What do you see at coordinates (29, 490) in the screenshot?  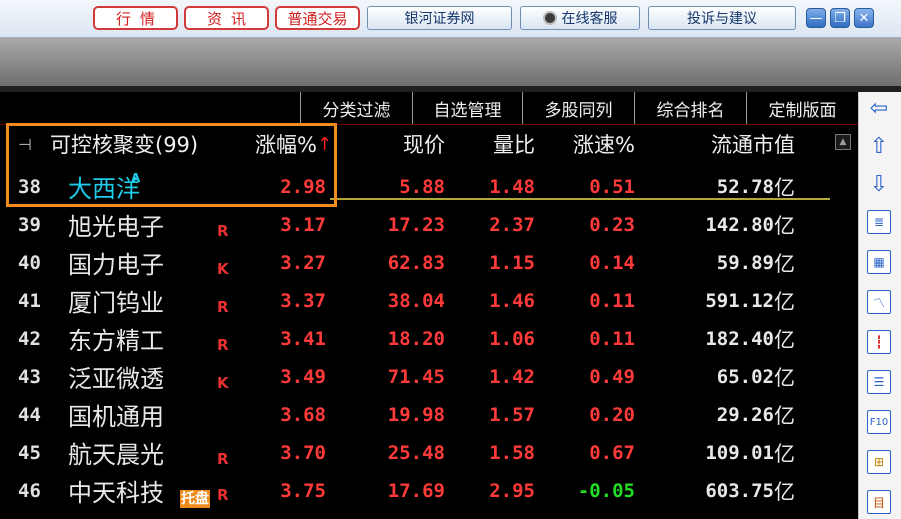 I see `row-index: 46` at bounding box center [29, 490].